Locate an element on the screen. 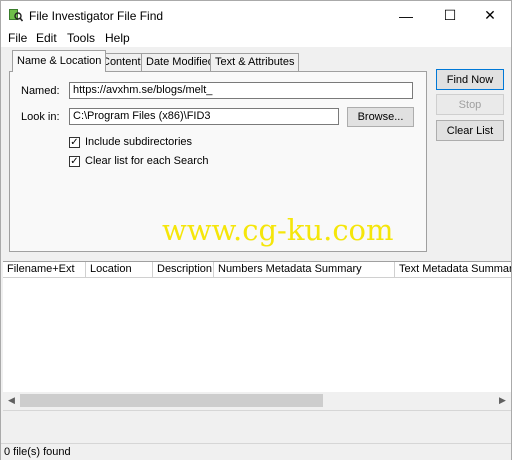 This screenshot has width=512, height=460. clear-list-each-search-checkbox: ✓ is located at coordinates (74, 161).